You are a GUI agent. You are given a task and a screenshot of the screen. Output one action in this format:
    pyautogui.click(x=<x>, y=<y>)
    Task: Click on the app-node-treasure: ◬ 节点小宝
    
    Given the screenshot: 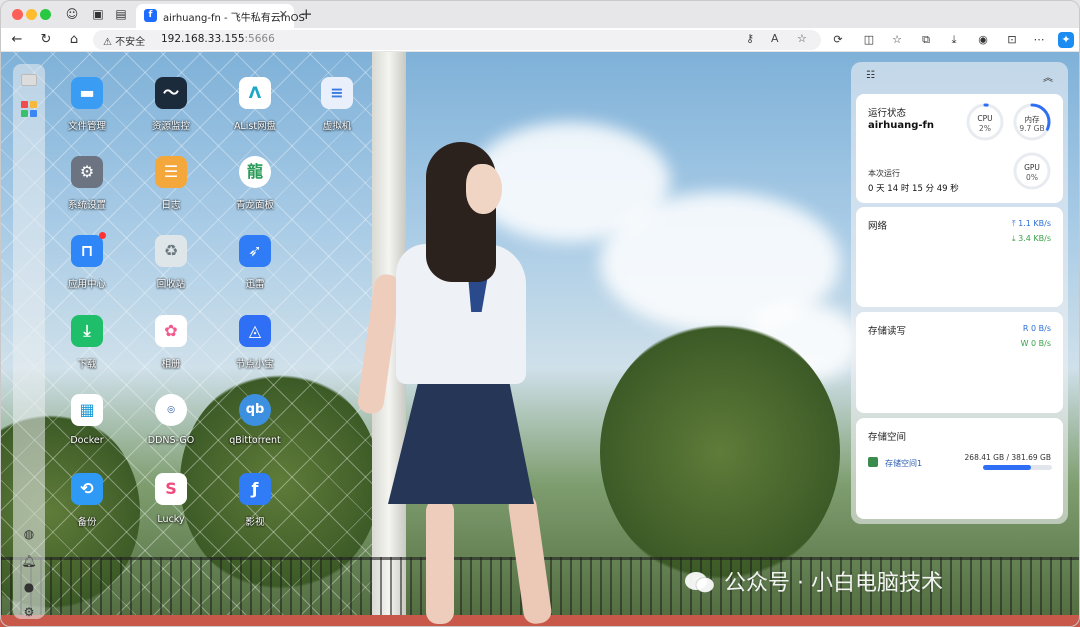 What is the action you would take?
    pyautogui.click(x=255, y=346)
    